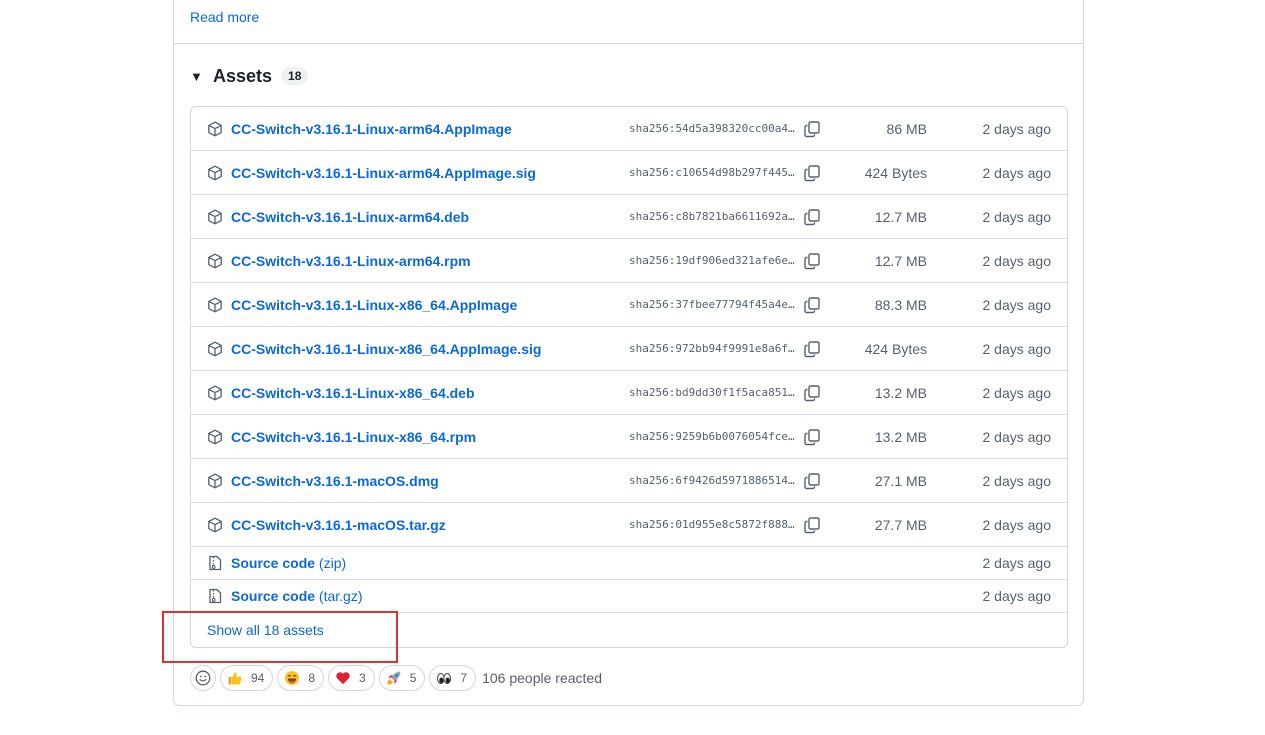 Image resolution: width=1265 pixels, height=735 pixels. I want to click on asset-download-link: CC-Switch-v3.16.1-Linux-x86_64.AppImage, so click(374, 305).